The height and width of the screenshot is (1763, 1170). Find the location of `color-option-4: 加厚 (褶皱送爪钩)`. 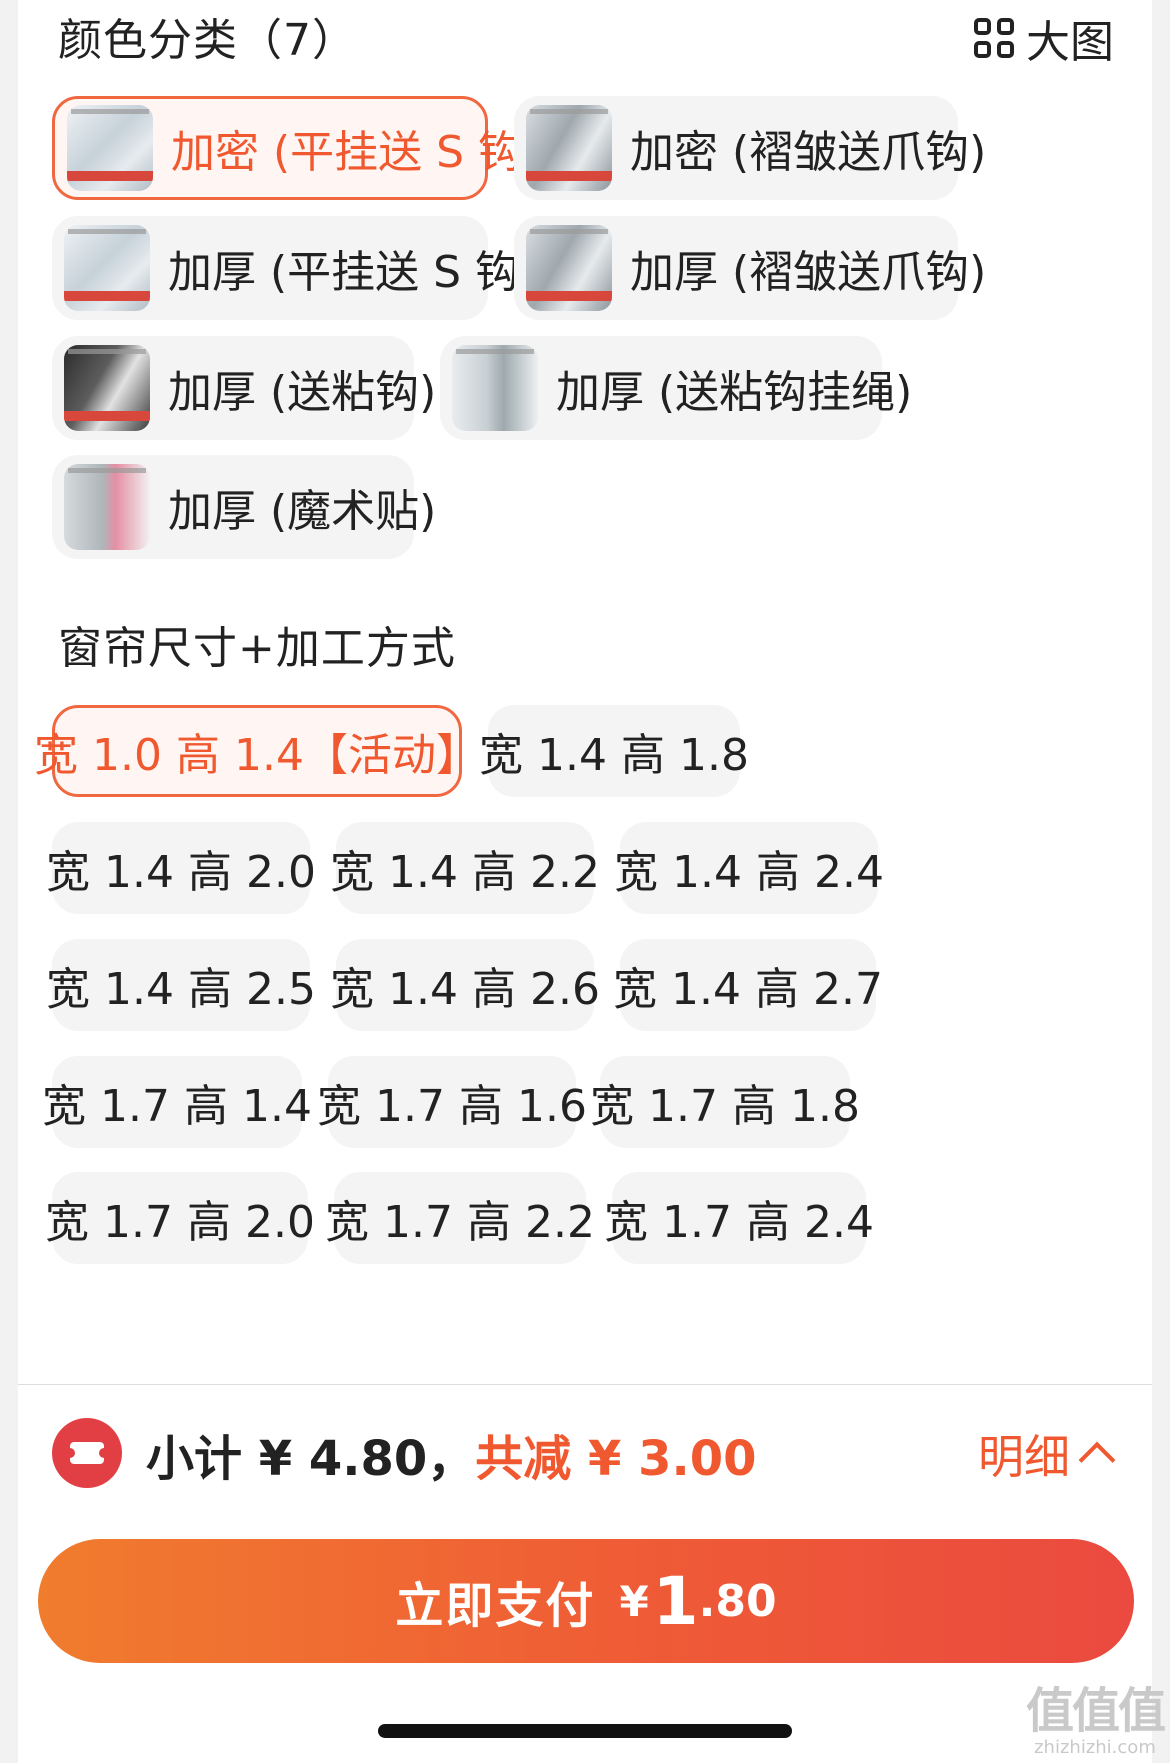

color-option-4: 加厚 (褶皱送爪钩) is located at coordinates (750, 268).